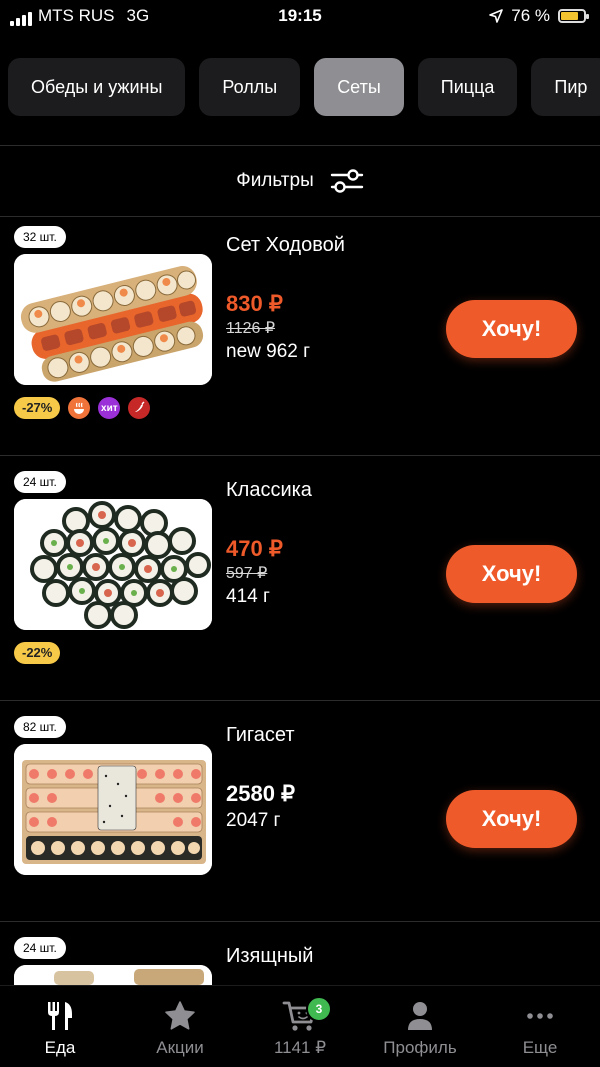 Image resolution: width=600 pixels, height=1067 pixels. I want to click on product-name: Классика, so click(269, 490).